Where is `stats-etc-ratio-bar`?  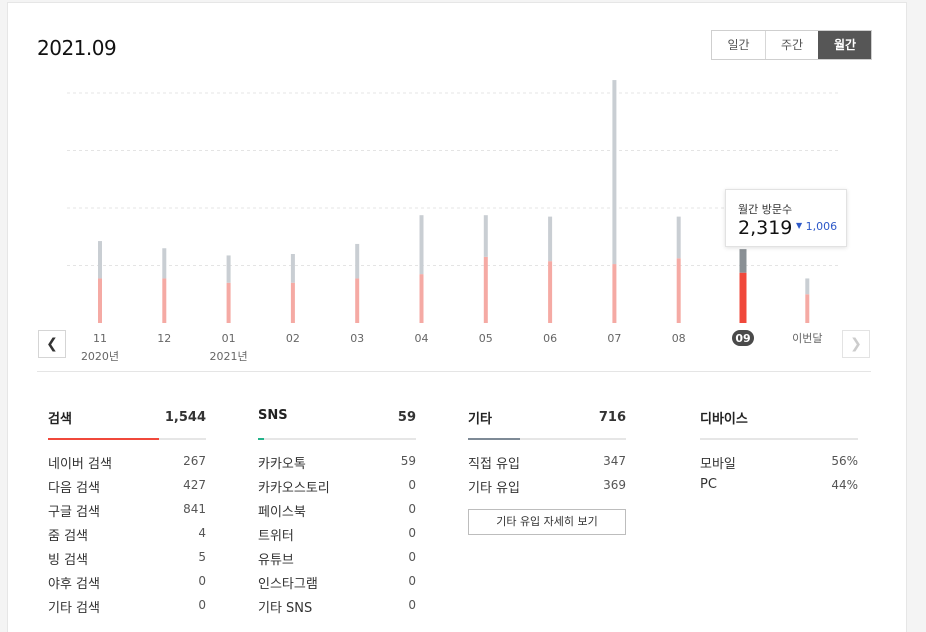 stats-etc-ratio-bar is located at coordinates (547, 439).